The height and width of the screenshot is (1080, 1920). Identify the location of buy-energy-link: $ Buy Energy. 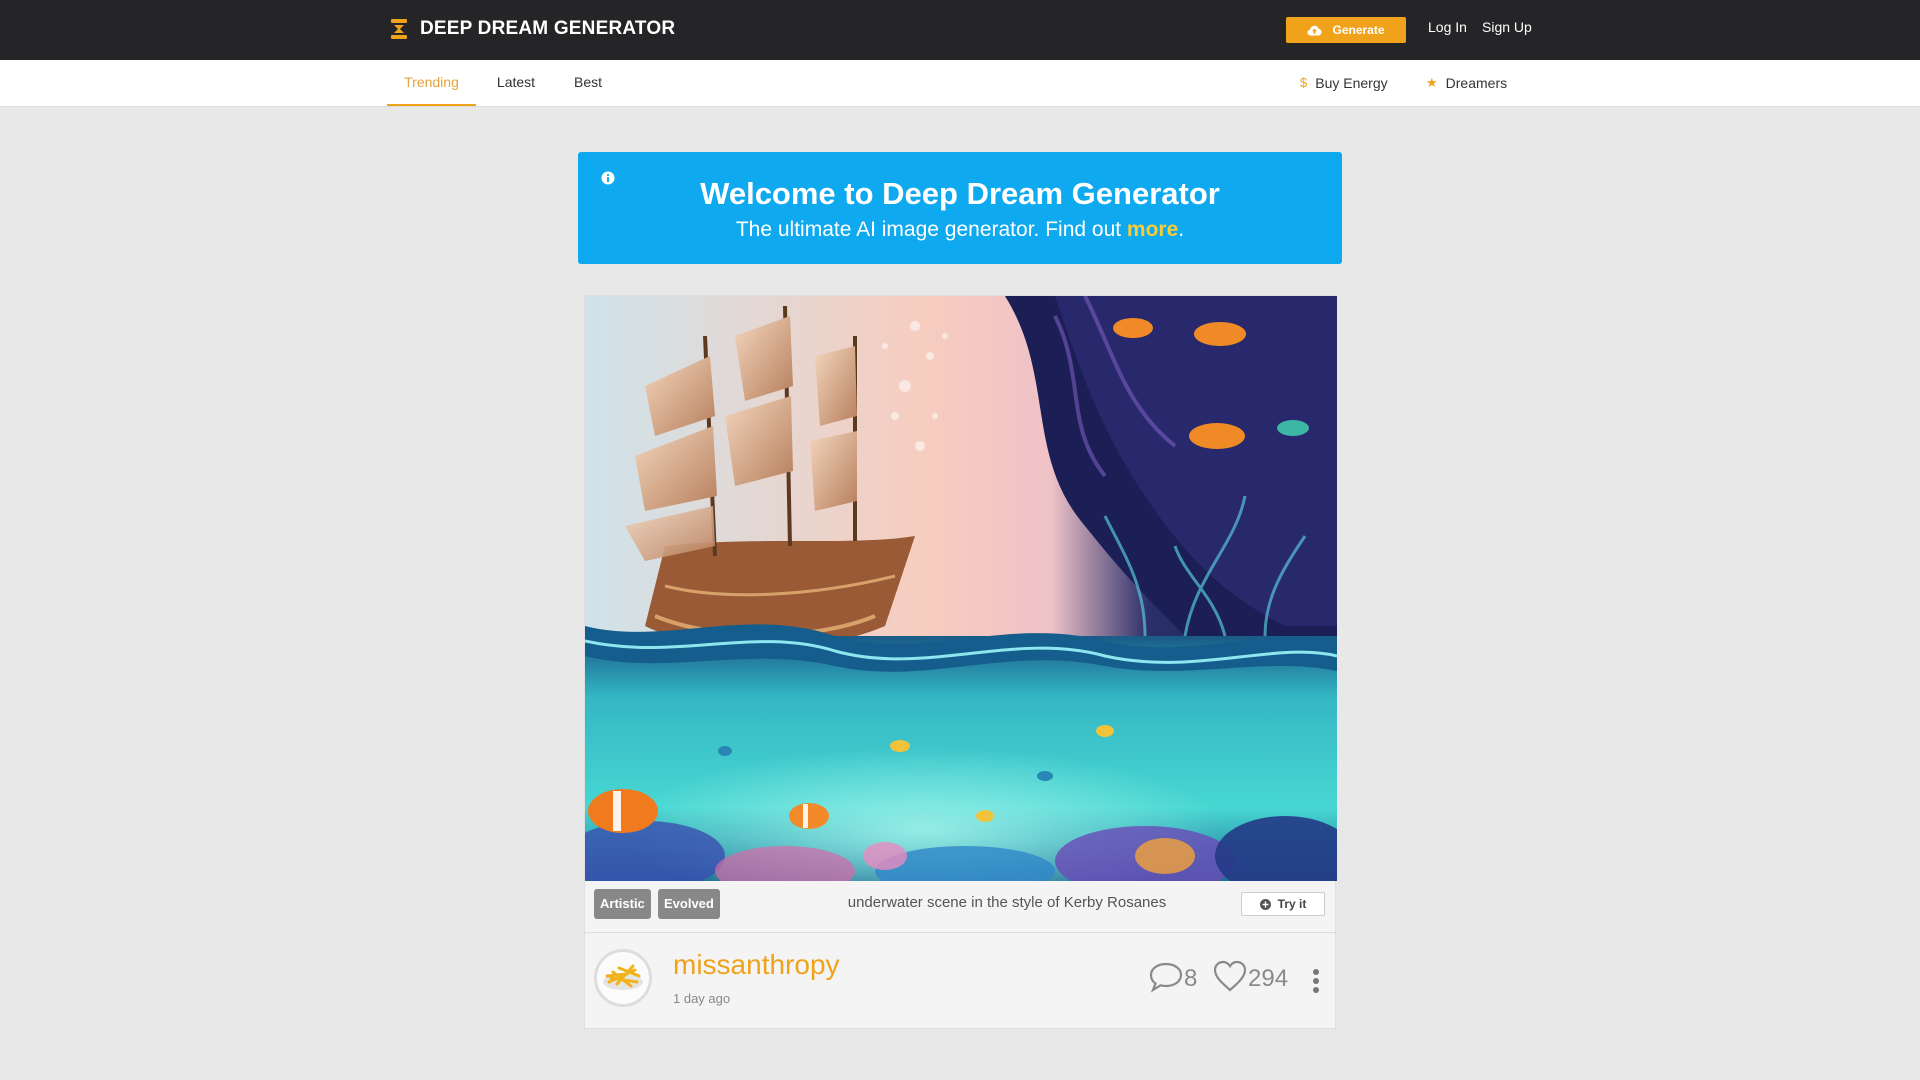
(1344, 83).